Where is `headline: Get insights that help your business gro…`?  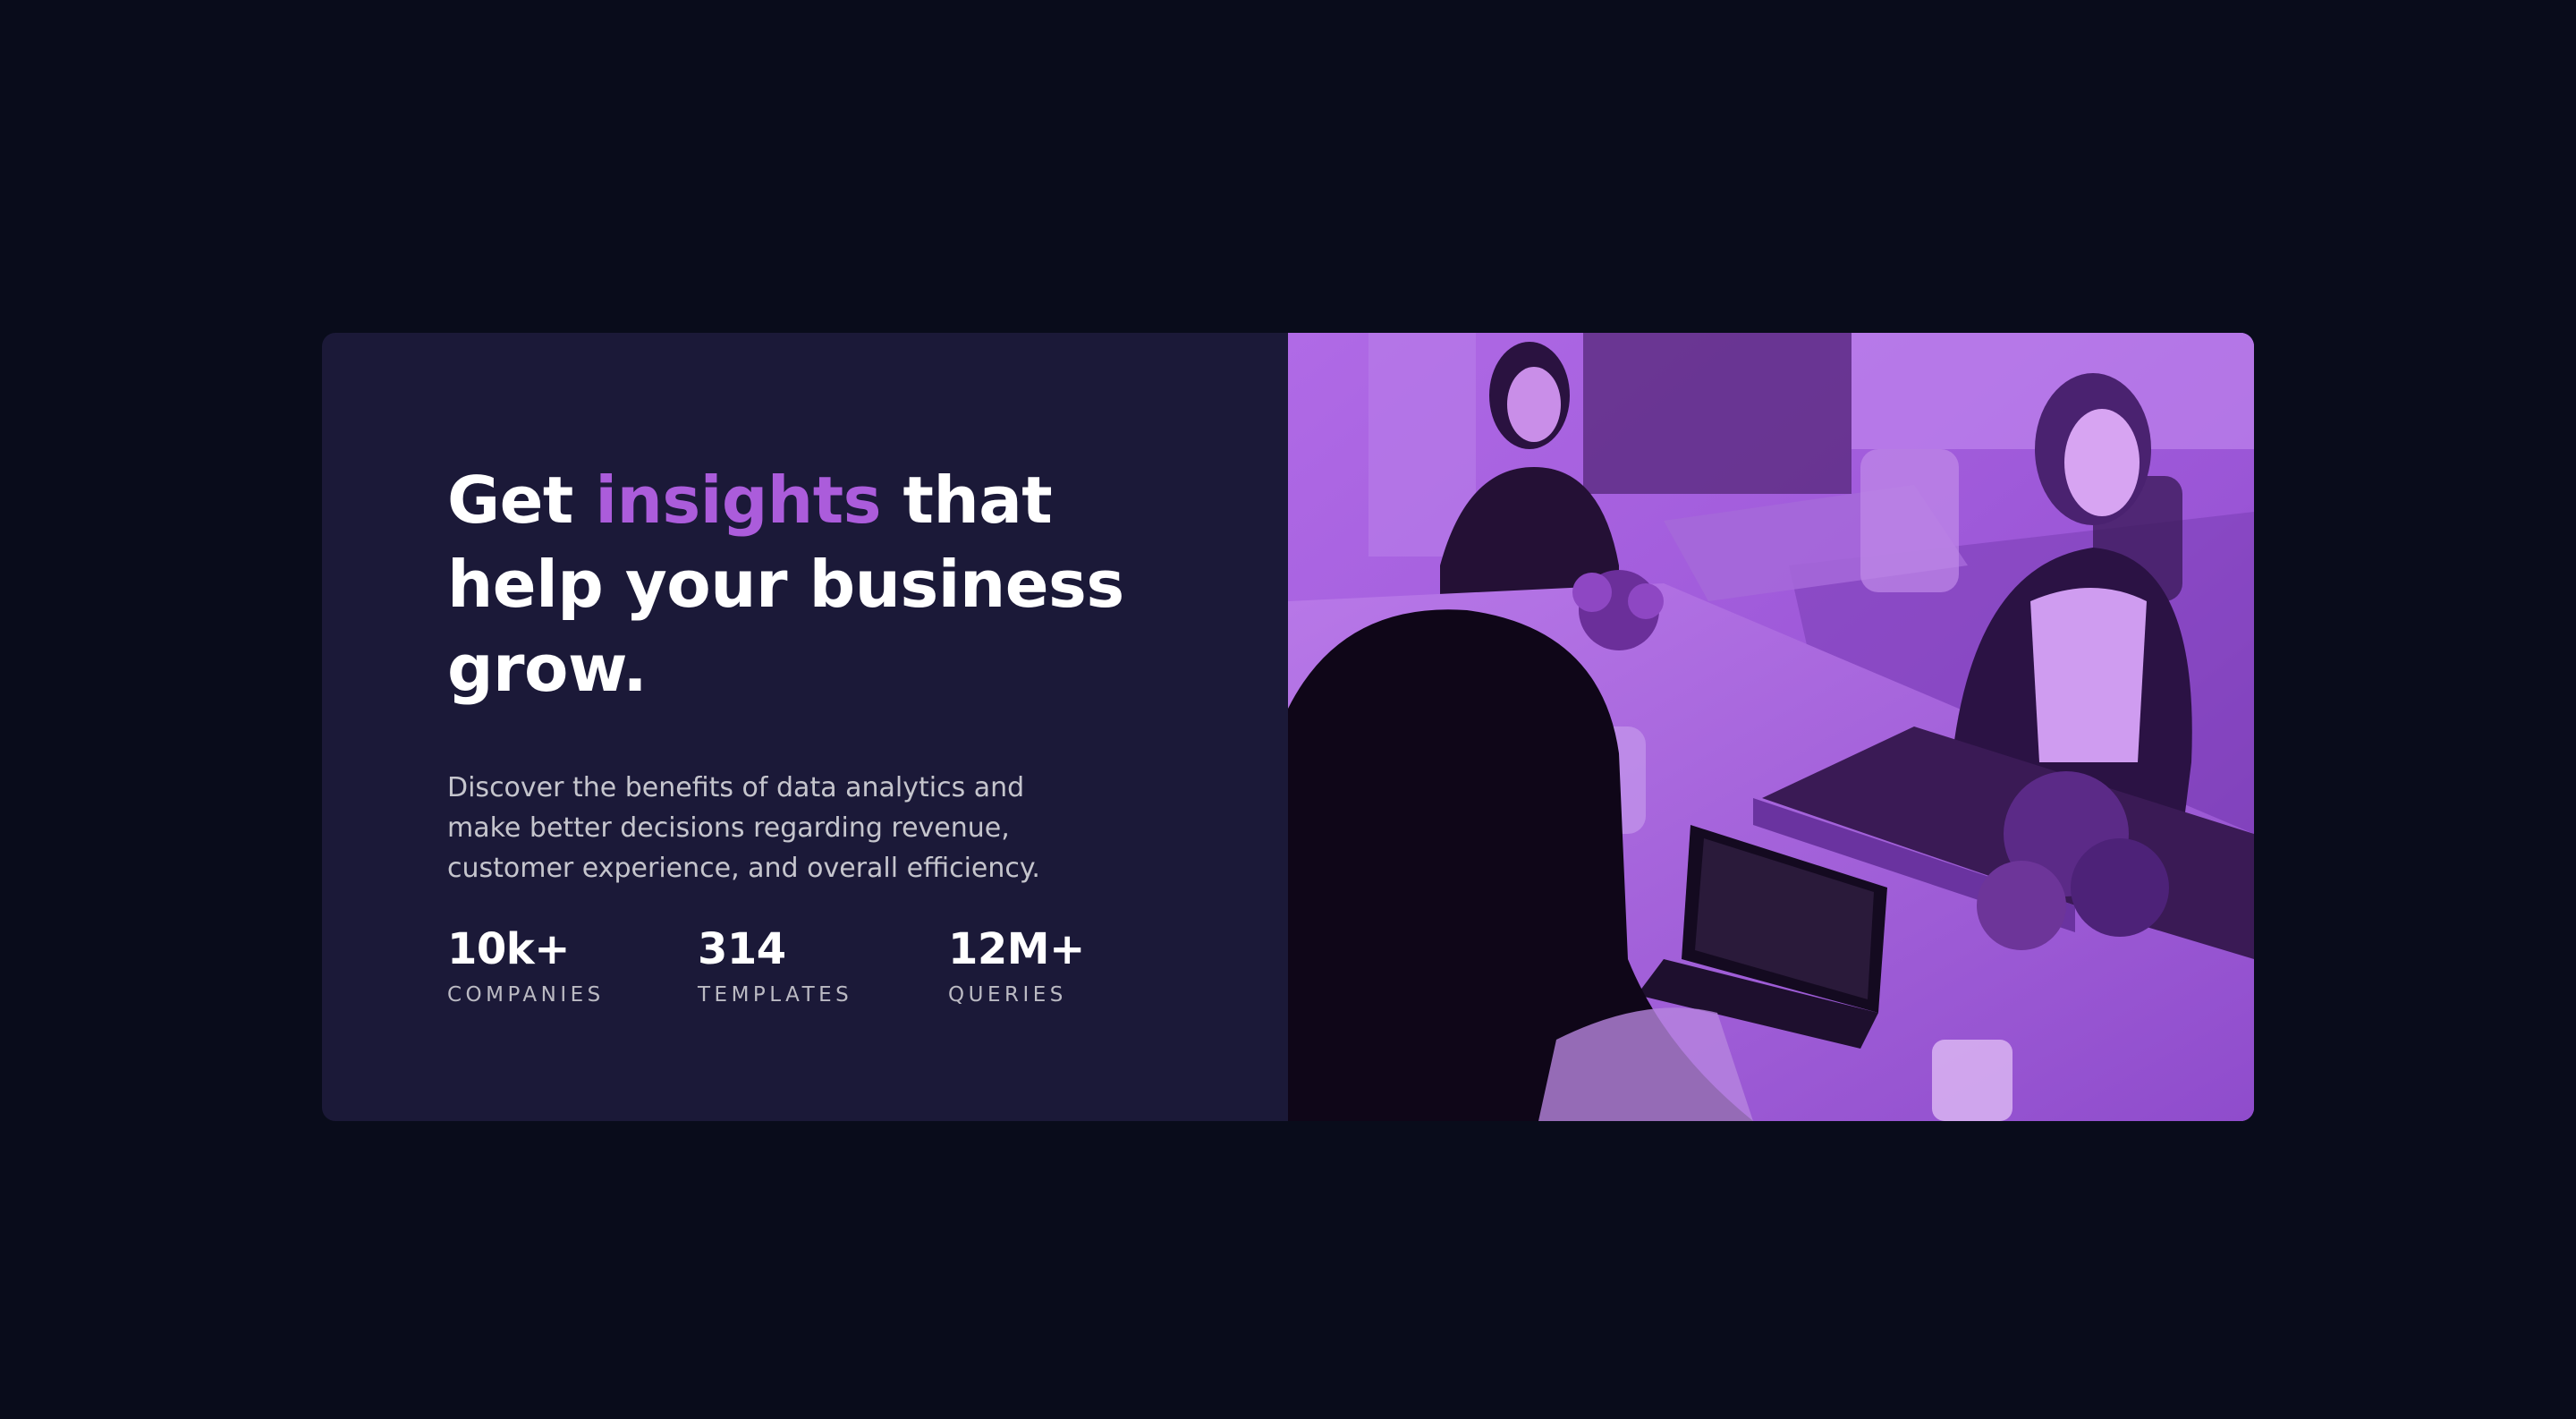
headline: Get insights that help your business gro… is located at coordinates (805, 584).